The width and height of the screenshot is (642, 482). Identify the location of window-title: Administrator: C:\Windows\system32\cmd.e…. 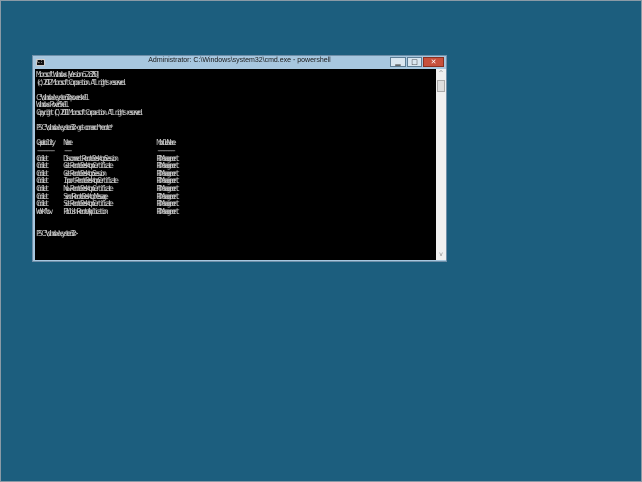
(239, 60).